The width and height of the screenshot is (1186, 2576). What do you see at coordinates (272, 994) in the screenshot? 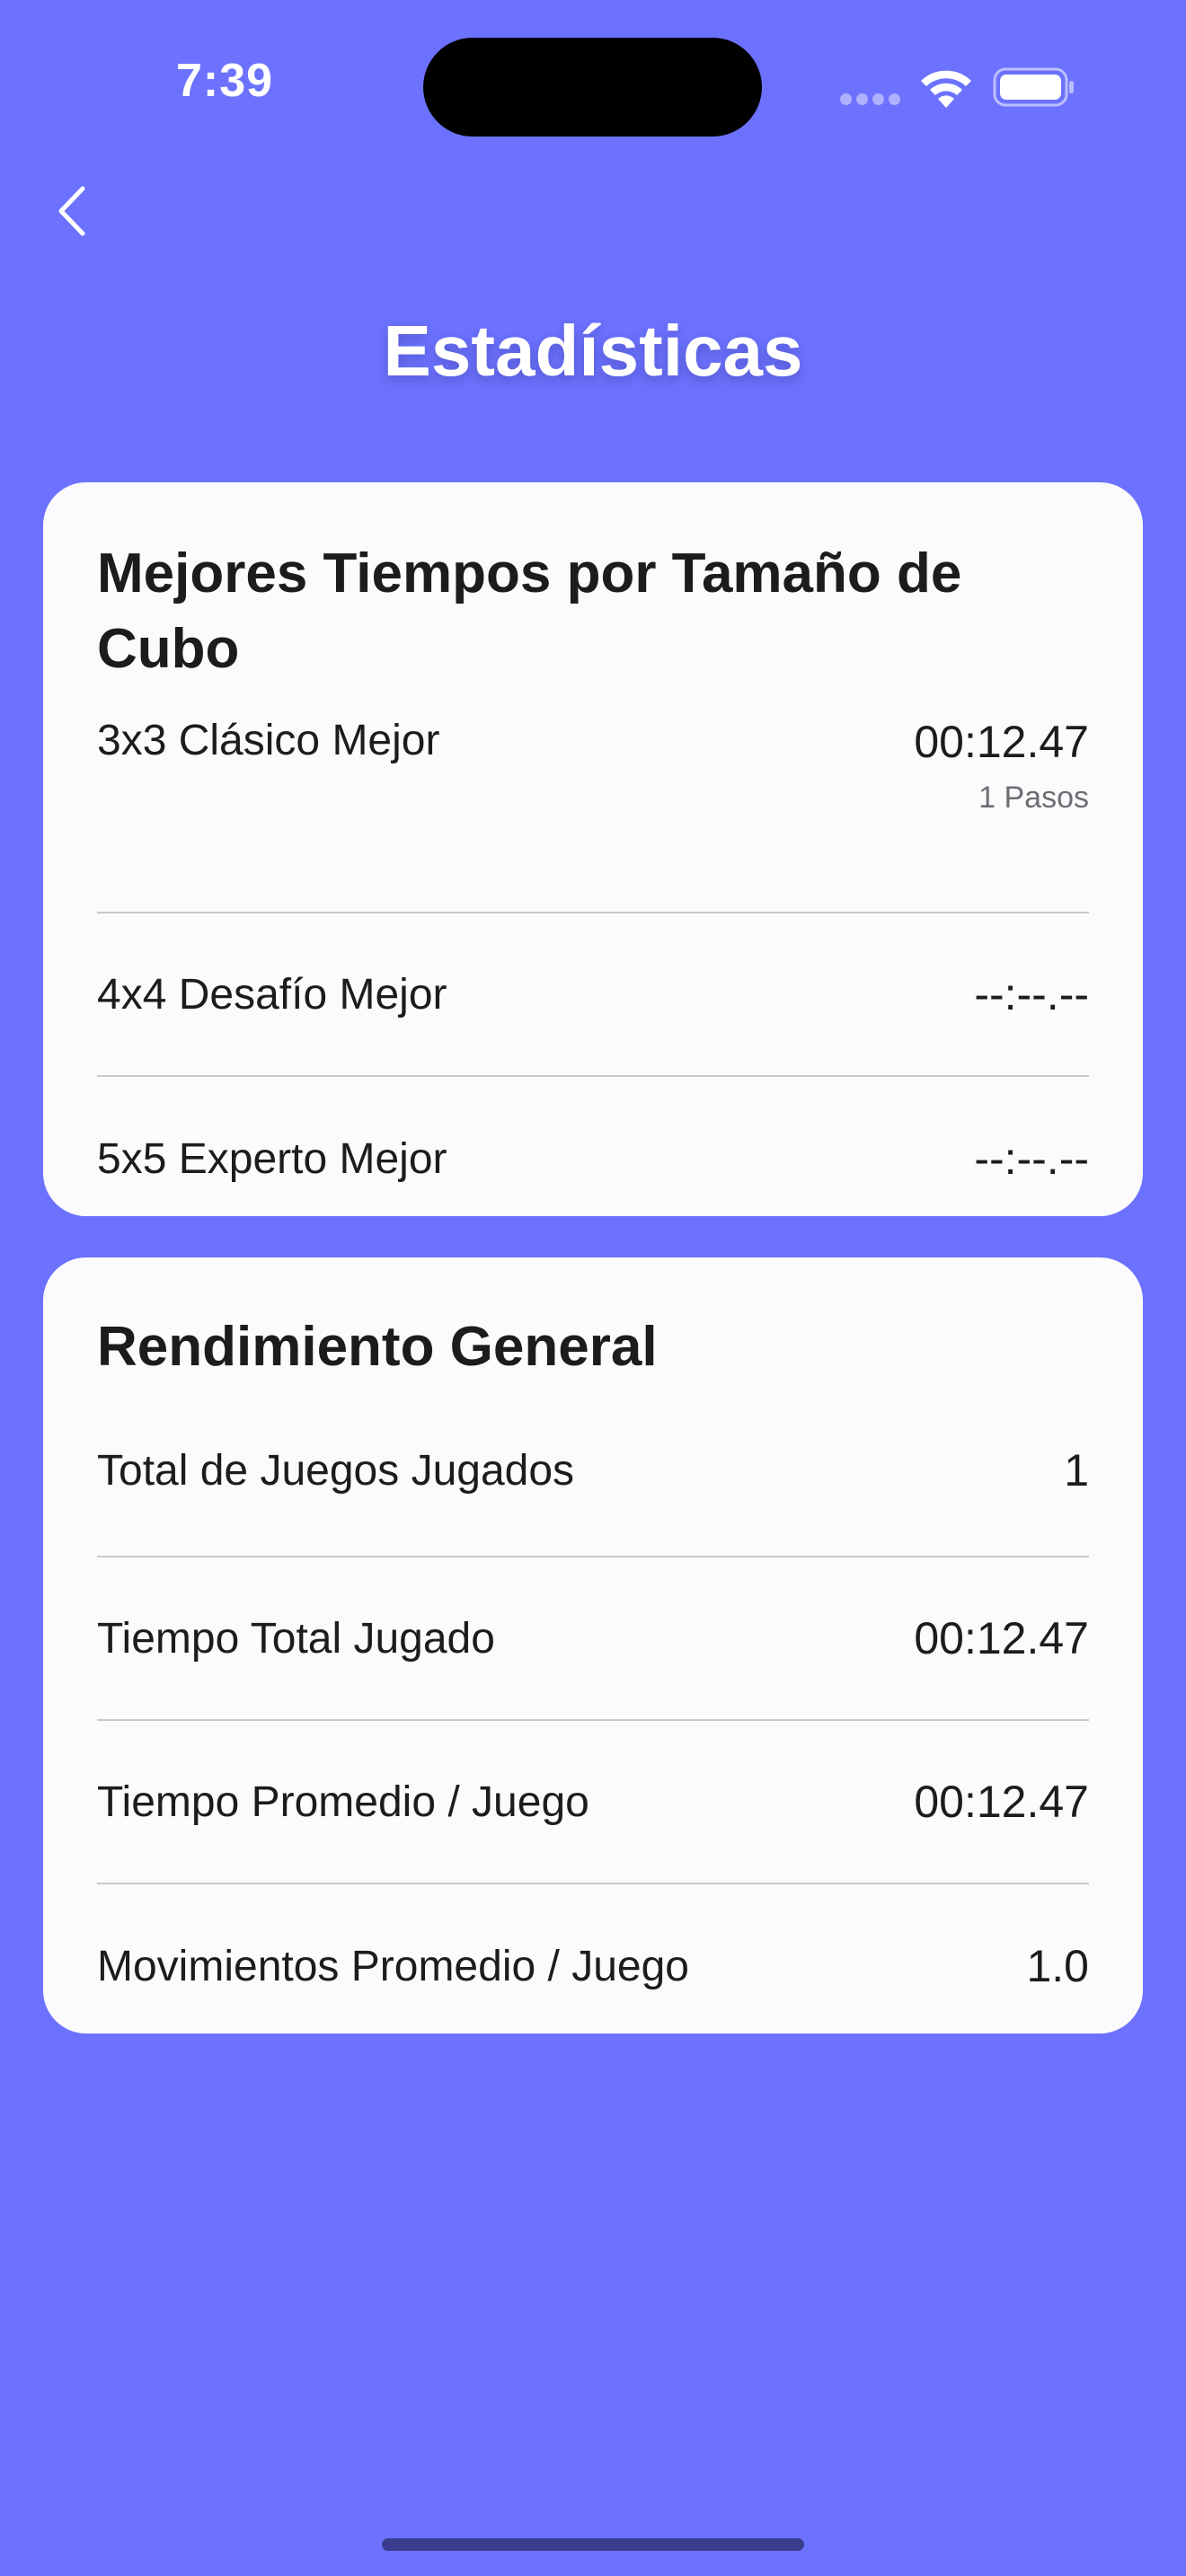
I see `row-label: 4x4 Desafío Mejor` at bounding box center [272, 994].